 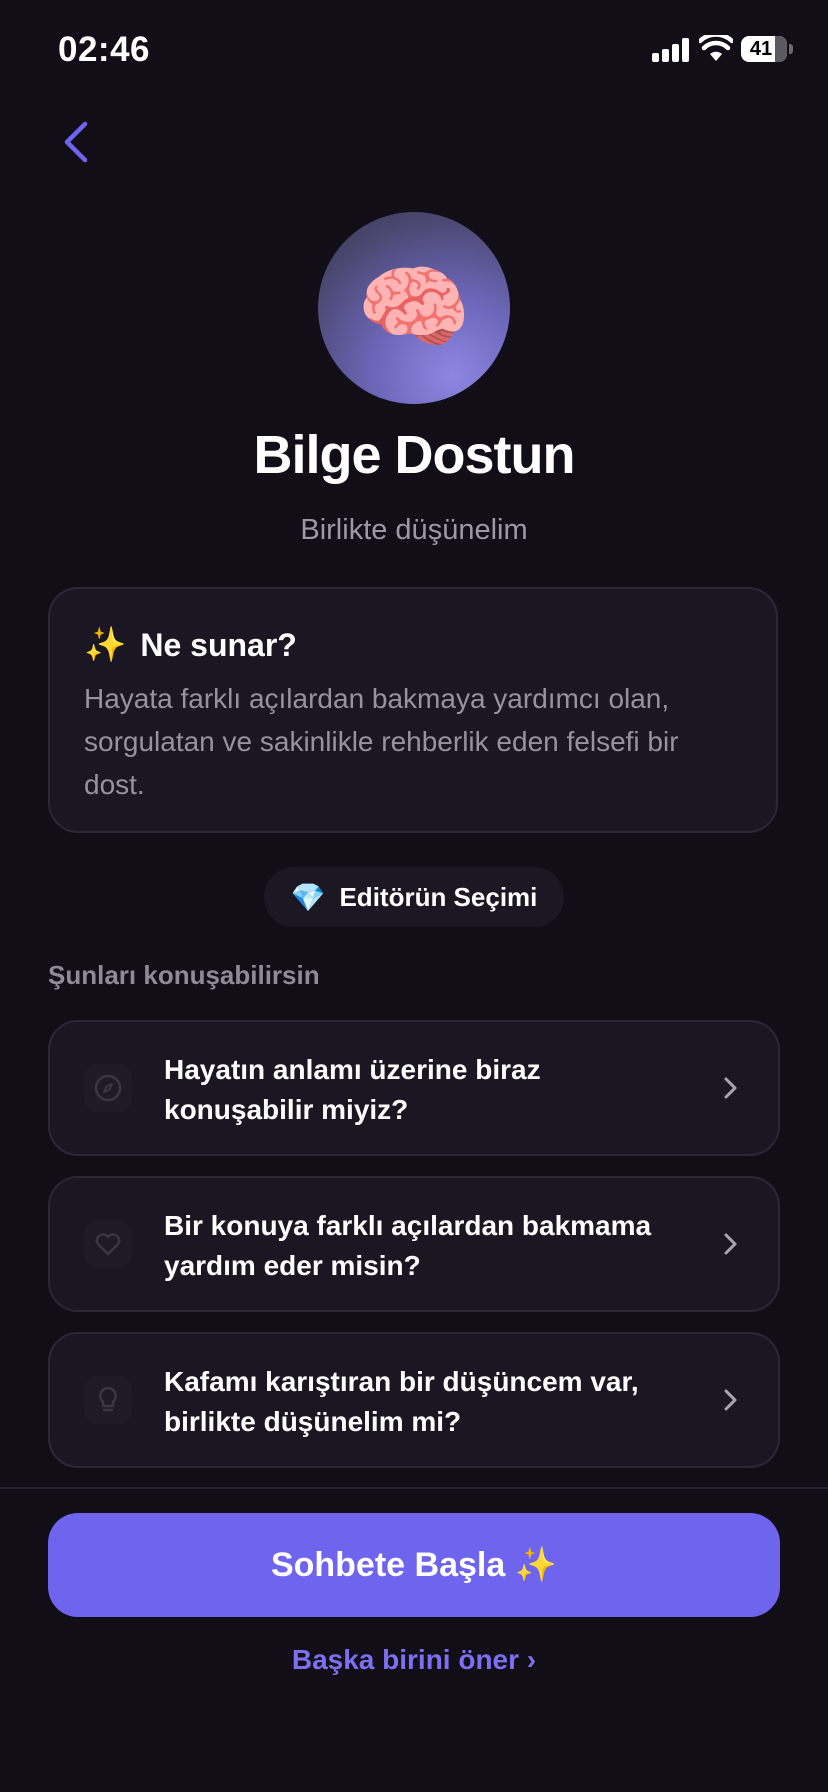 What do you see at coordinates (761, 49) in the screenshot?
I see `battery-level: 41` at bounding box center [761, 49].